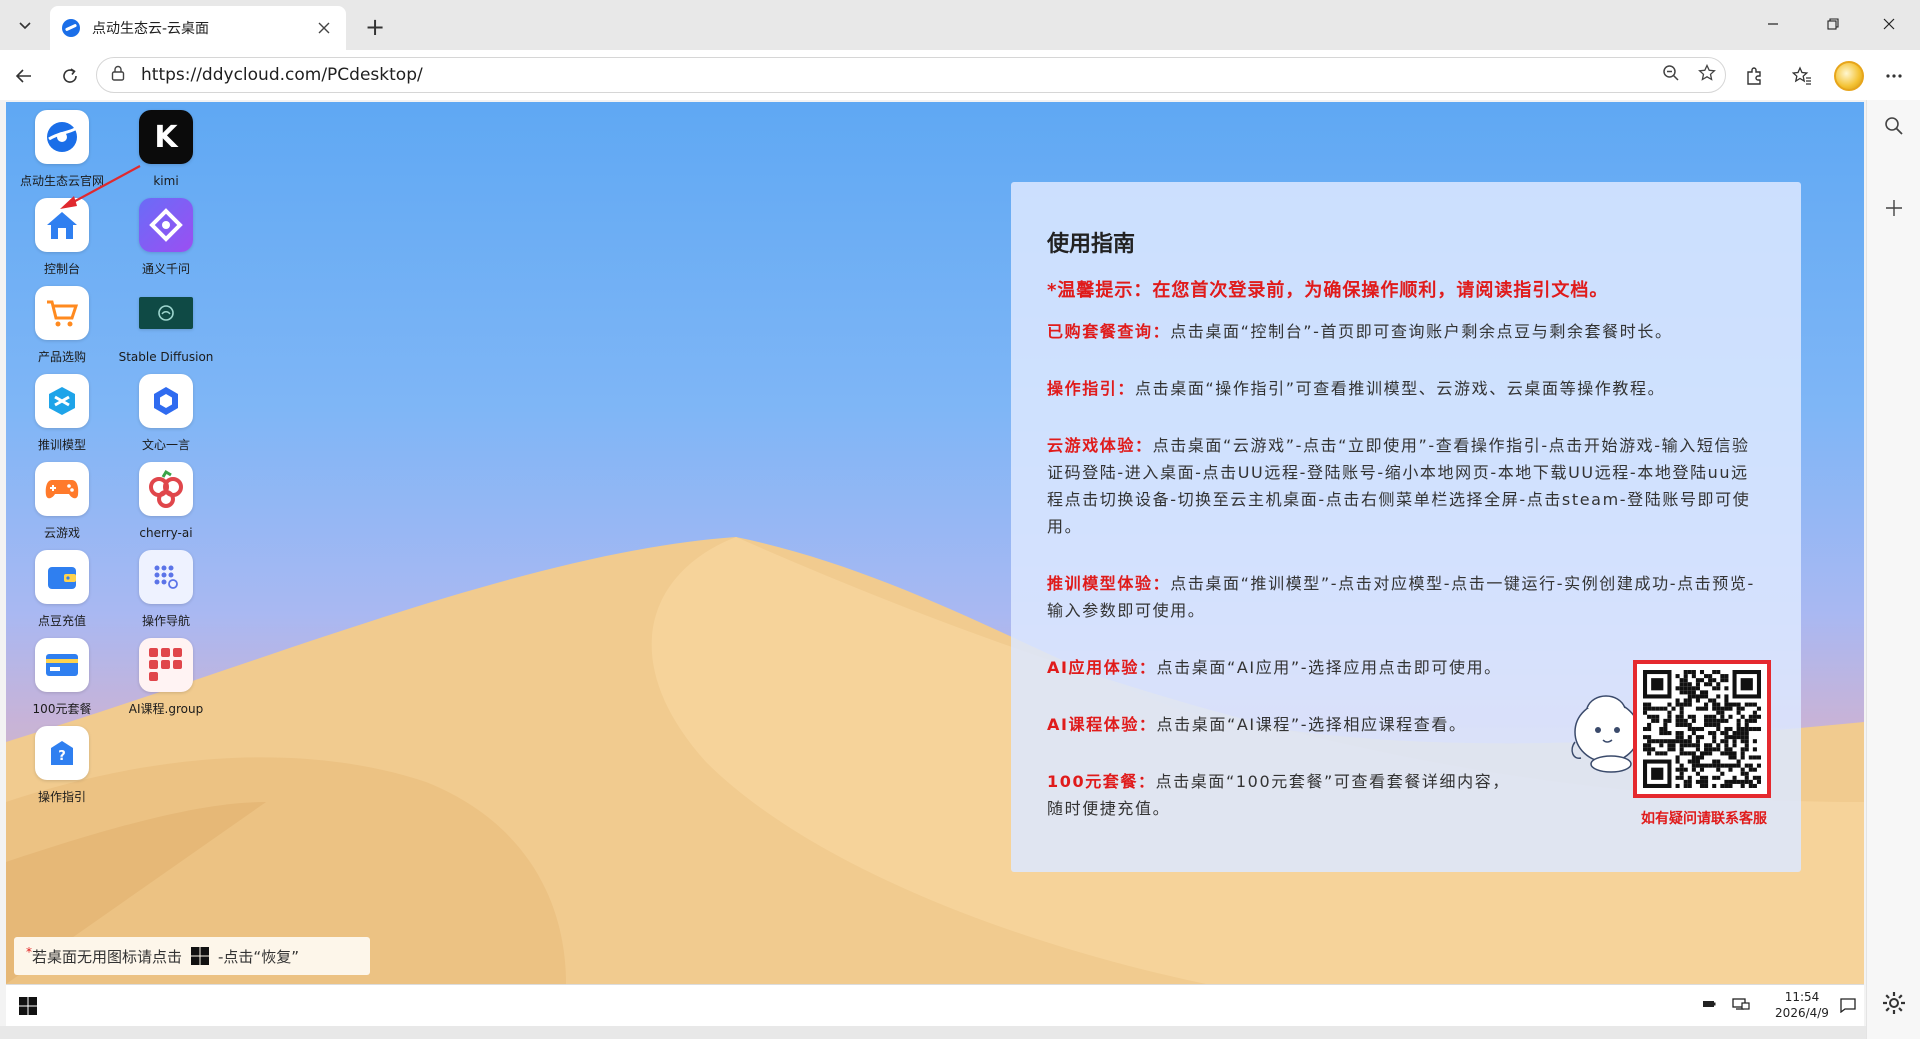 Image resolution: width=1920 pixels, height=1039 pixels. I want to click on favorites-button, so click(1802, 76).